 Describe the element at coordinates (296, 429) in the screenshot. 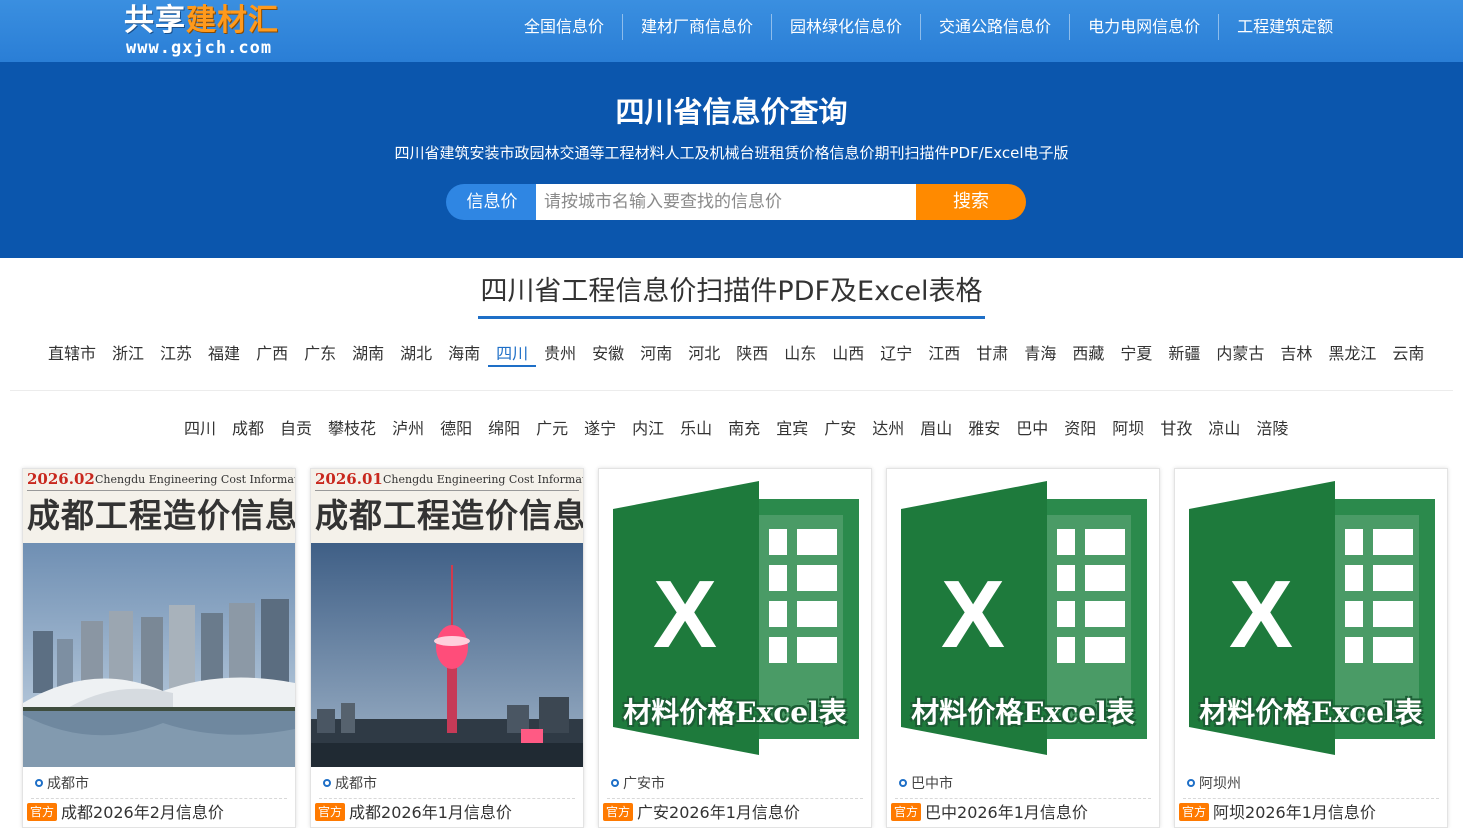

I see `city-tab: 自贡` at that location.